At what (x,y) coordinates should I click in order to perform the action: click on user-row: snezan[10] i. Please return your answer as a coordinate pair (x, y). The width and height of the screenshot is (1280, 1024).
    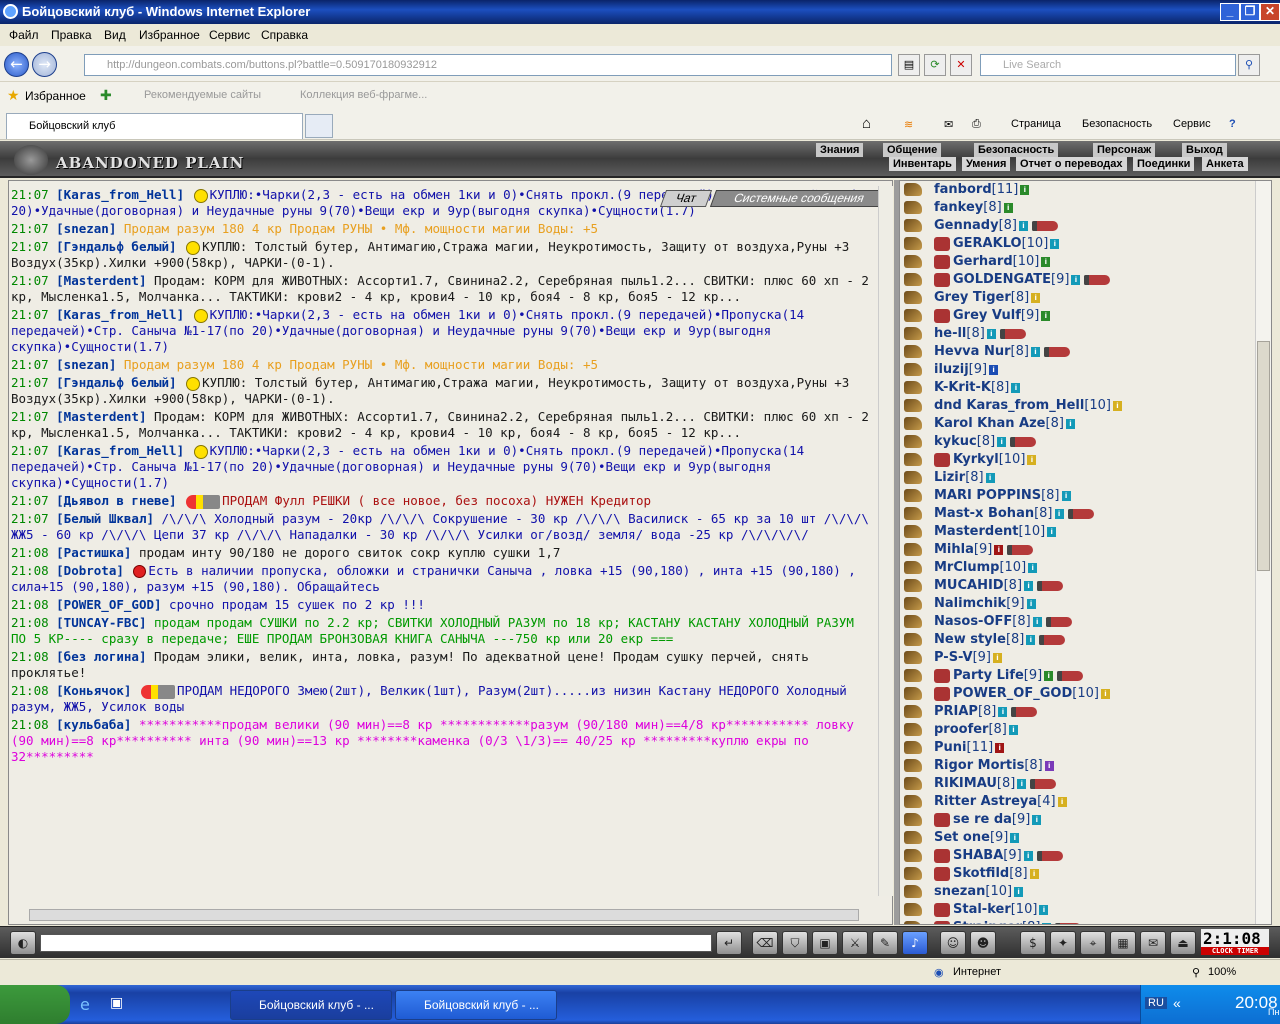
    Looking at the image, I should click on (1077, 892).